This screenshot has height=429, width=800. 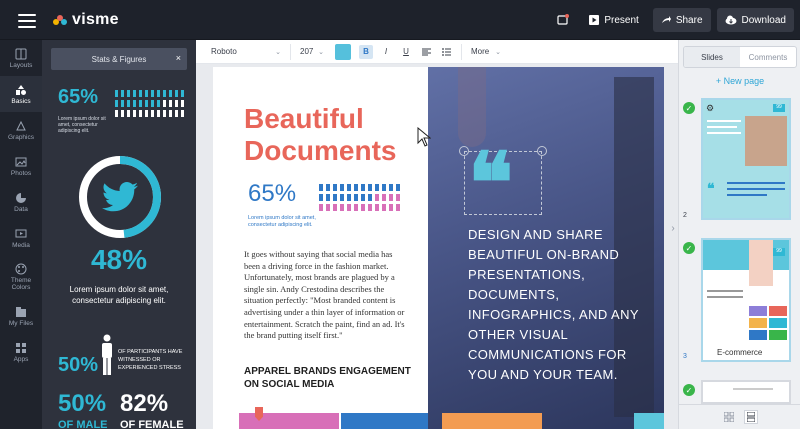 What do you see at coordinates (666, 19) in the screenshot?
I see `share-icon` at bounding box center [666, 19].